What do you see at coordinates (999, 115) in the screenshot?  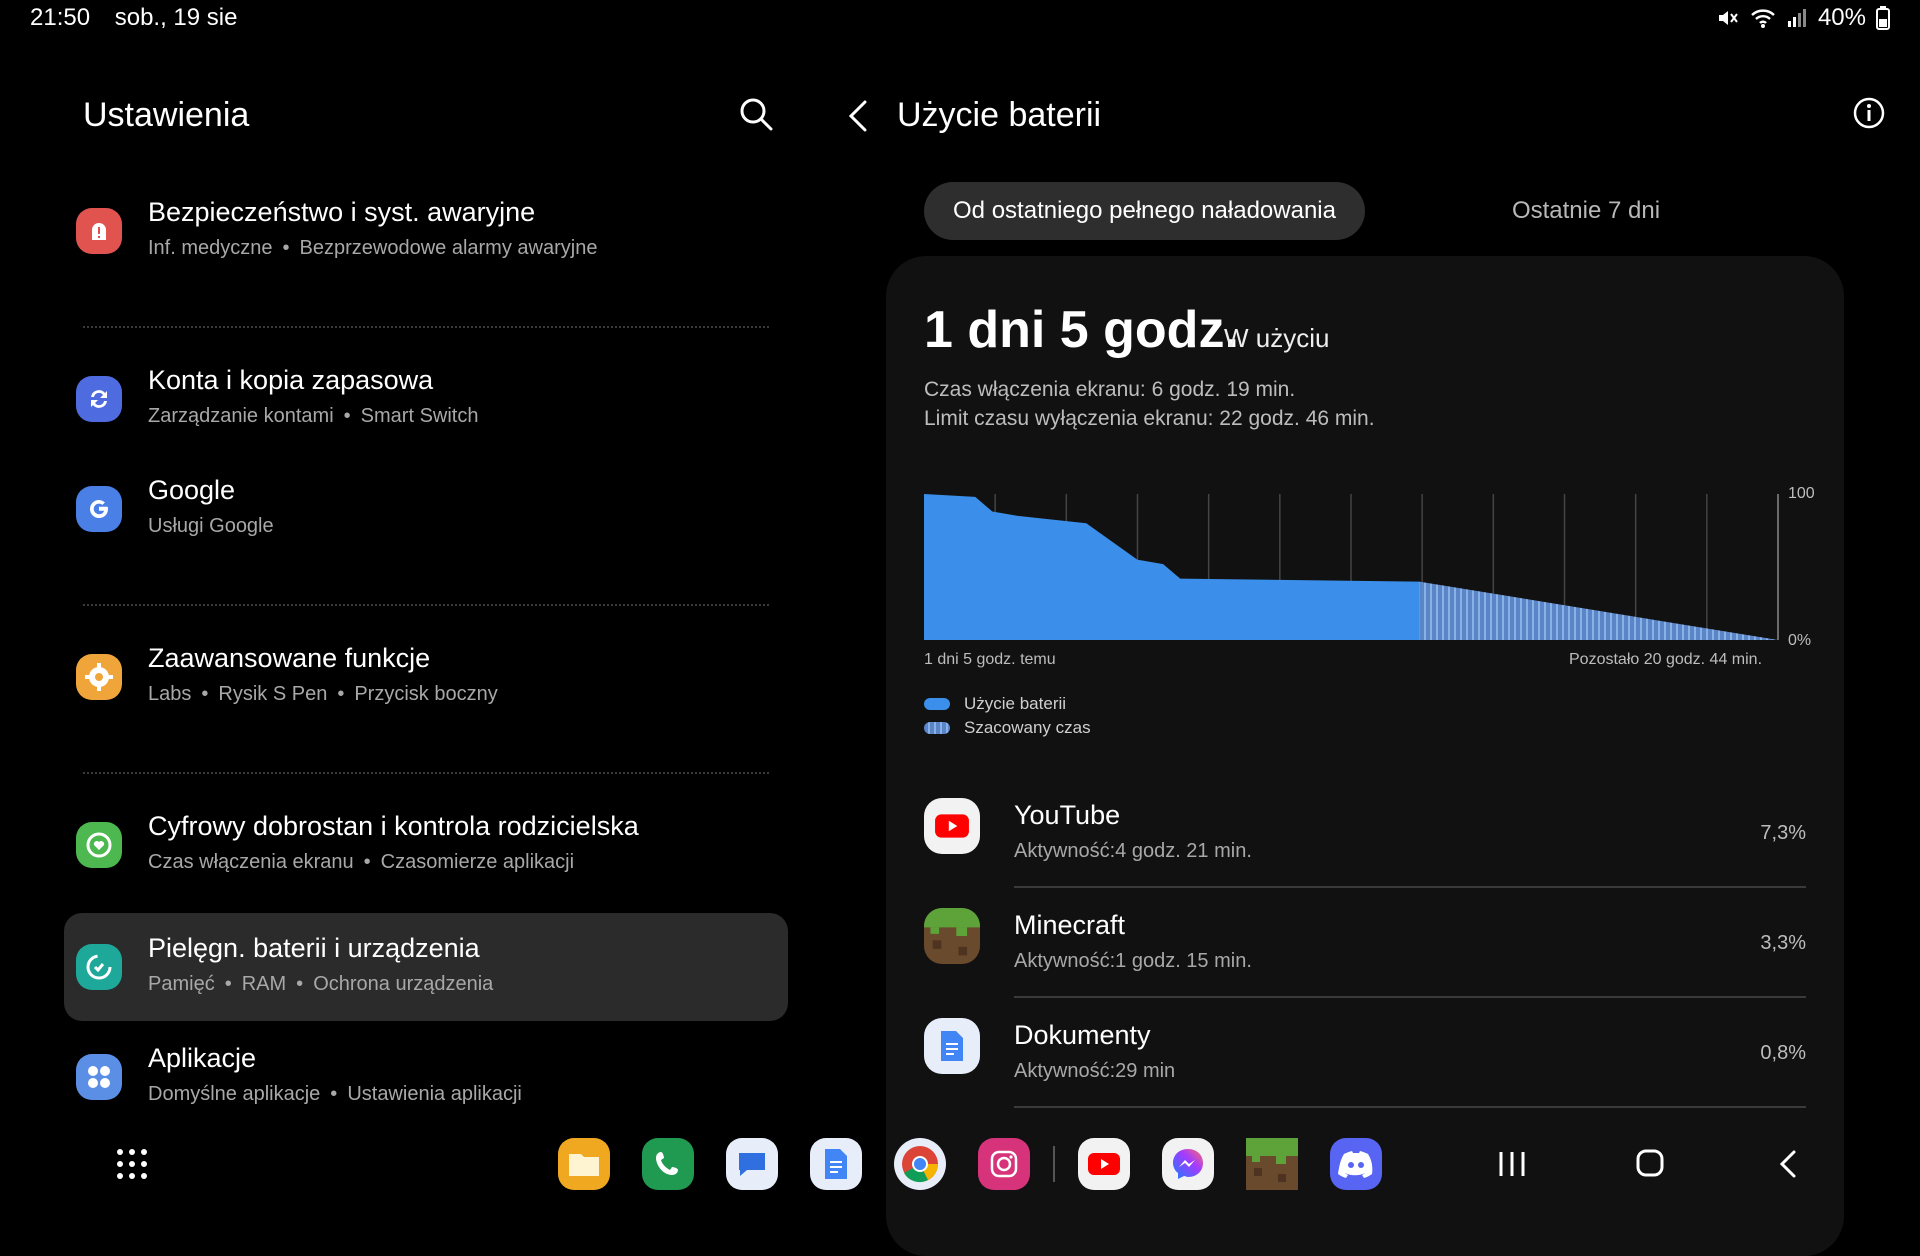 I see `battery-usage-title: Użycie baterii` at bounding box center [999, 115].